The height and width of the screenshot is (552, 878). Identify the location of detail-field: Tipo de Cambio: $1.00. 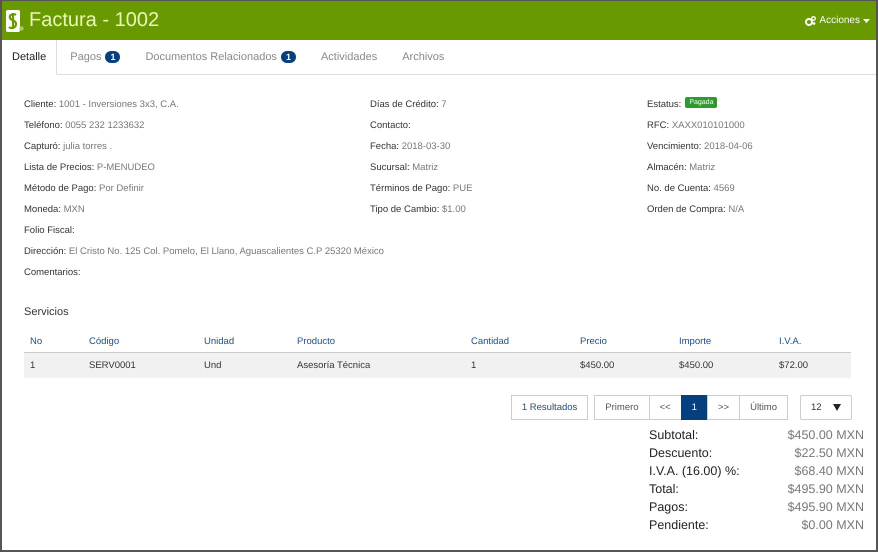
(418, 209).